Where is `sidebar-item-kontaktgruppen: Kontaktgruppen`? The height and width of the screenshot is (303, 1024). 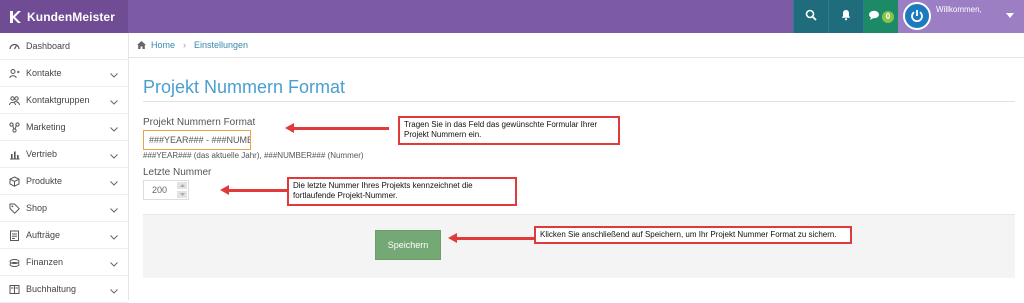
sidebar-item-kontaktgruppen: Kontaktgruppen is located at coordinates (64, 100).